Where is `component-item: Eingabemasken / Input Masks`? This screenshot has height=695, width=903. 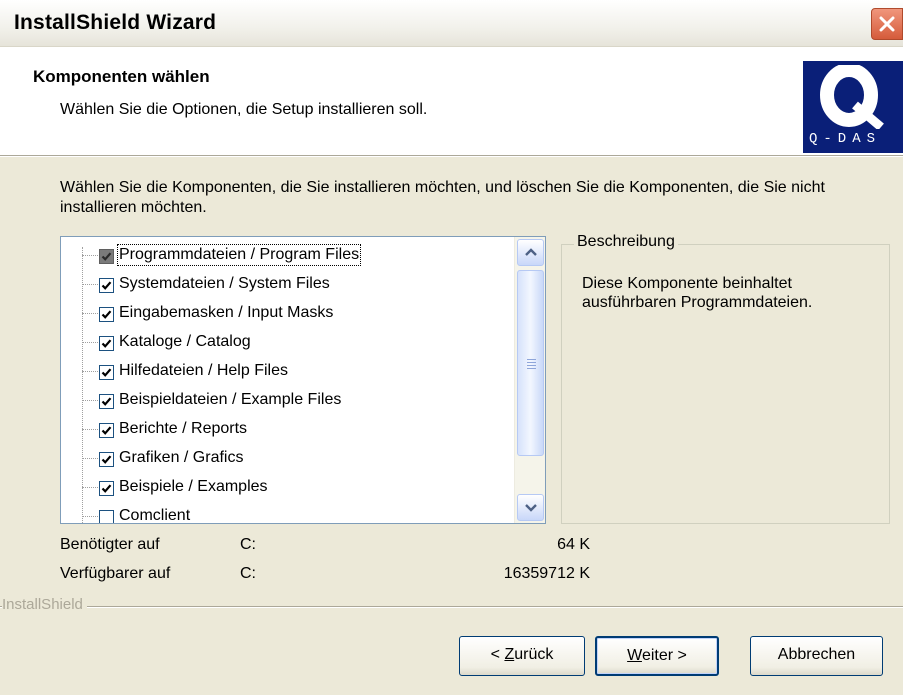
component-item: Eingabemasken / Input Masks is located at coordinates (291, 313).